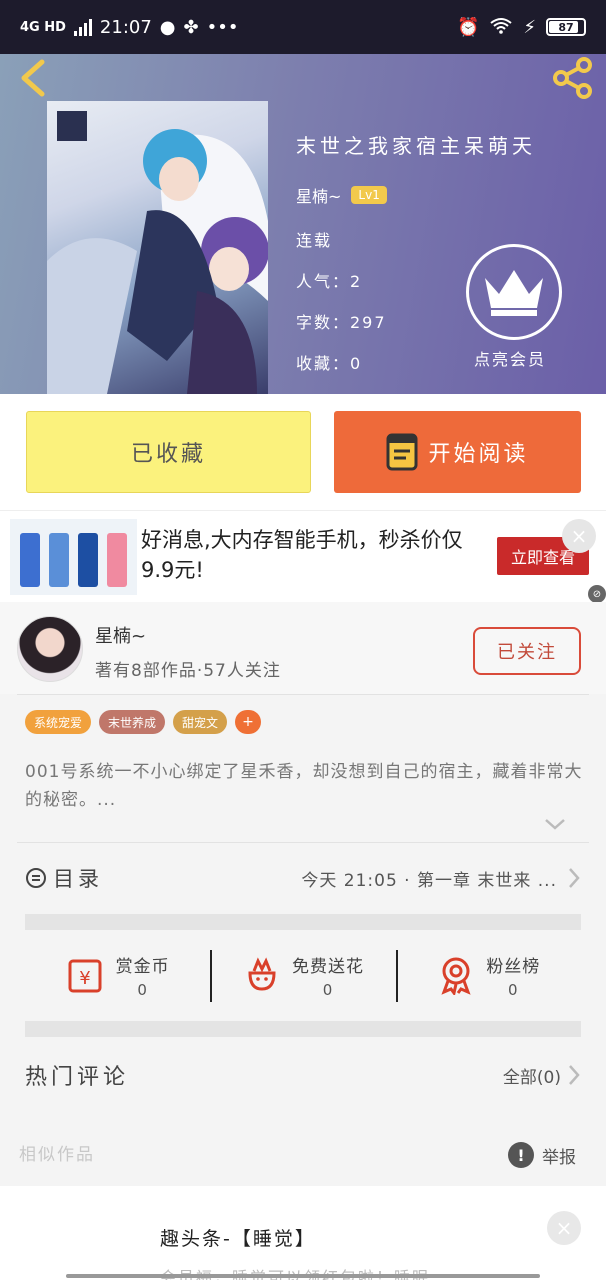 The height and width of the screenshot is (1280, 606). I want to click on report-icon: !, so click(521, 1155).